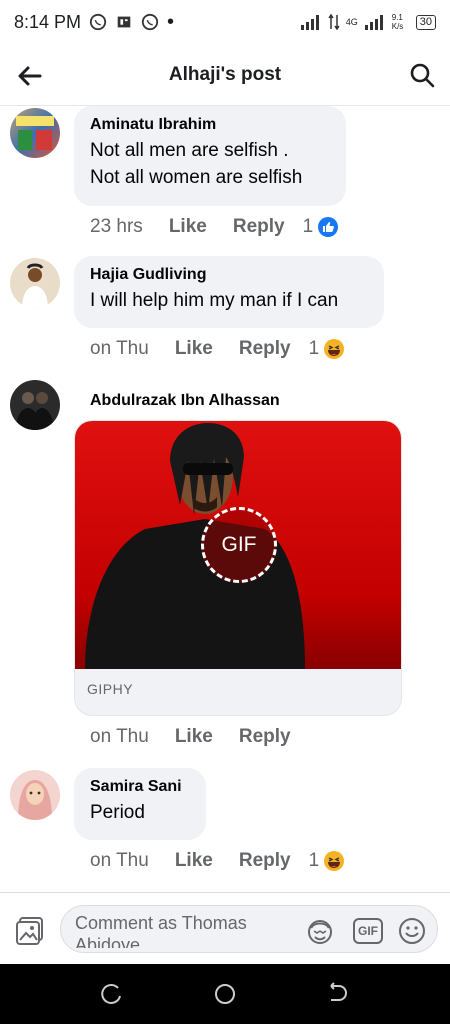  Describe the element at coordinates (214, 300) in the screenshot. I see `comment-text: I will help him my man if I can` at that location.